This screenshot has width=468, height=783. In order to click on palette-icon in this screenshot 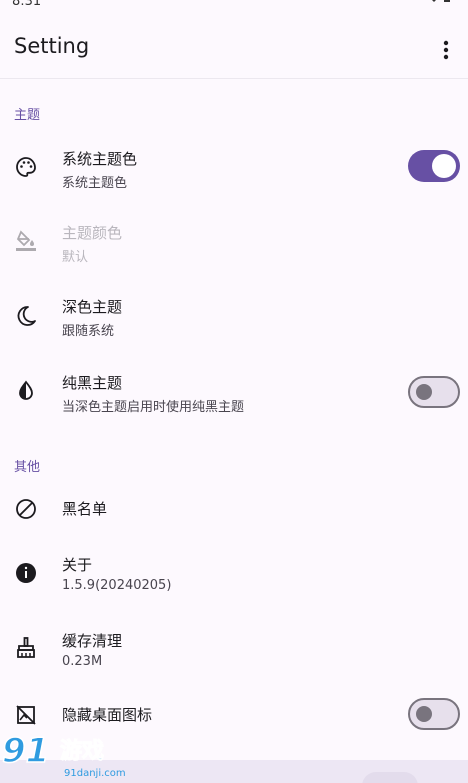, I will do `click(26, 167)`.